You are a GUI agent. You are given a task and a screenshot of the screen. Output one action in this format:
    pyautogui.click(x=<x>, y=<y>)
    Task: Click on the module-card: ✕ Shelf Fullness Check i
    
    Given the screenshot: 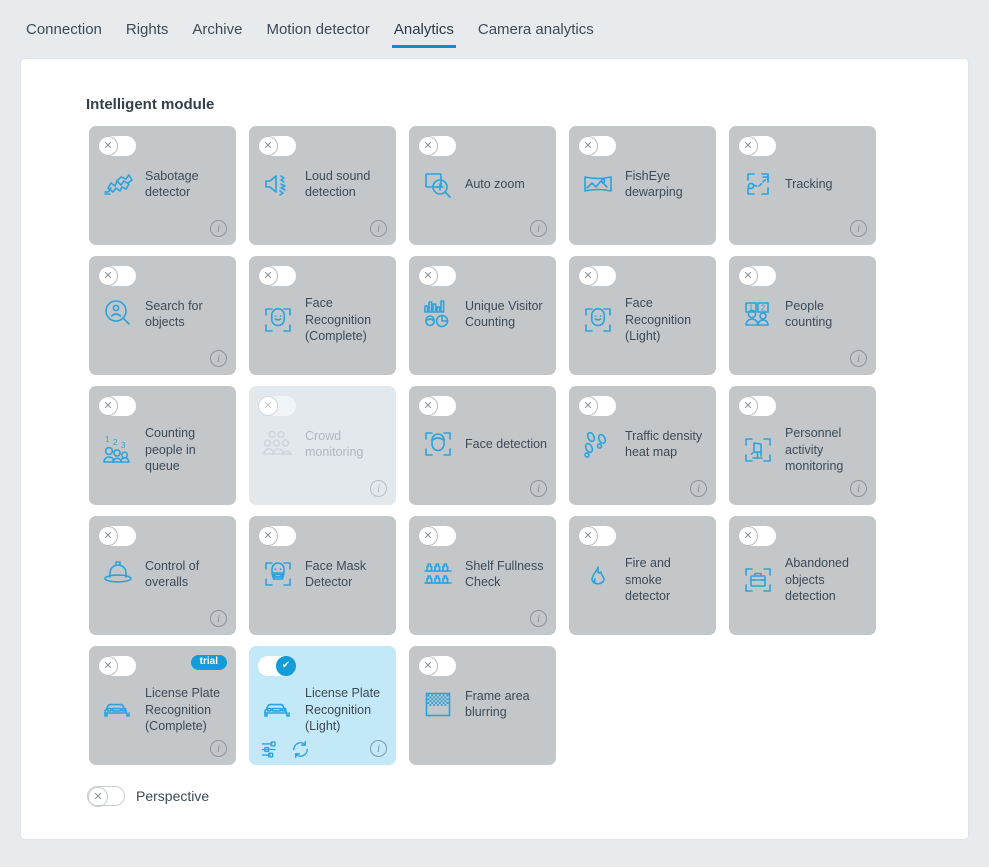 What is the action you would take?
    pyautogui.click(x=482, y=575)
    